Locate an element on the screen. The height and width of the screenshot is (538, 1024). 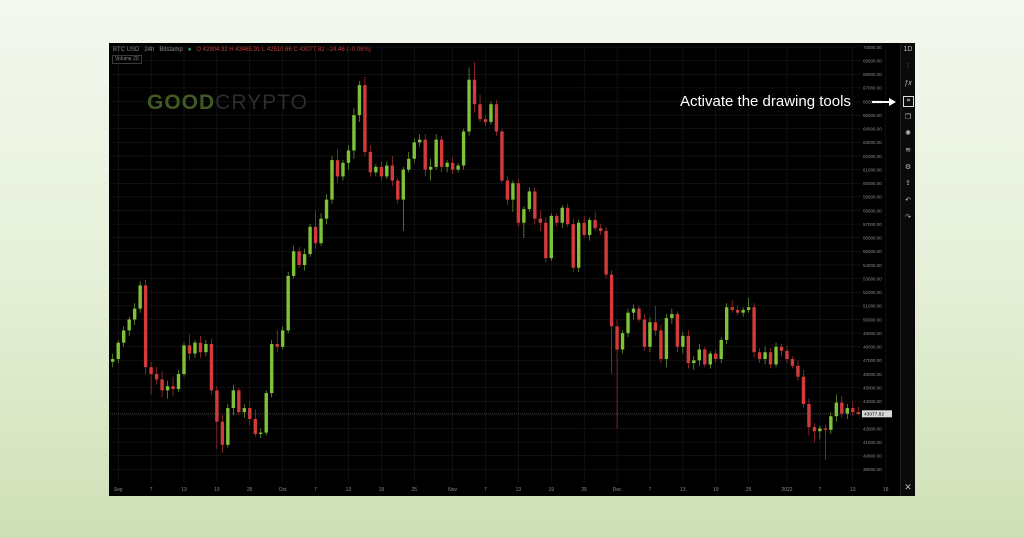
x-tick-label: 19 is located at coordinates (716, 490).